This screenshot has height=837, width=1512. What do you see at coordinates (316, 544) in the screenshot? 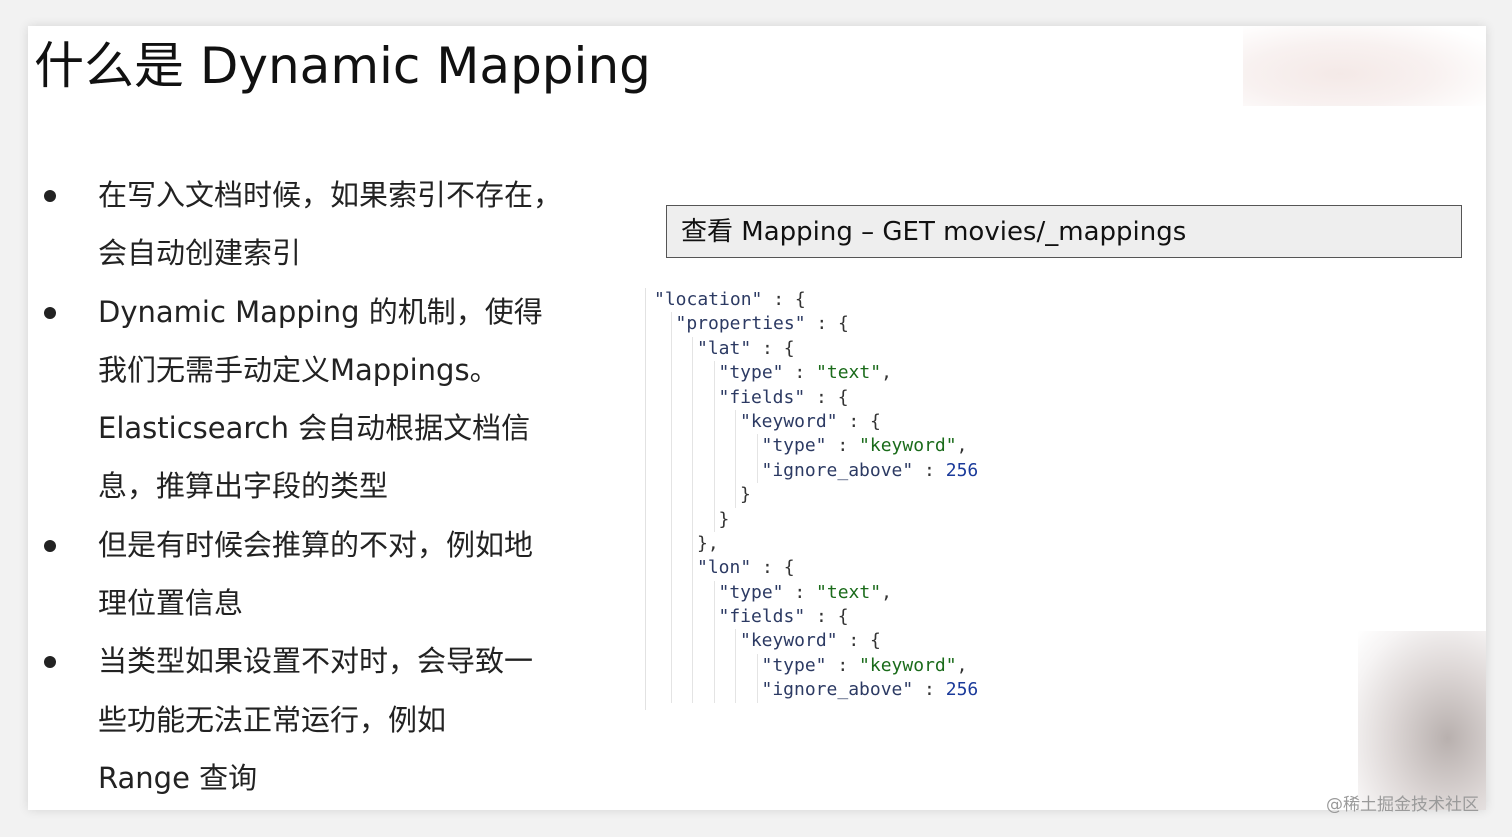
I see `bullet-line: 但是有时候会推算的不对，例如地` at bounding box center [316, 544].